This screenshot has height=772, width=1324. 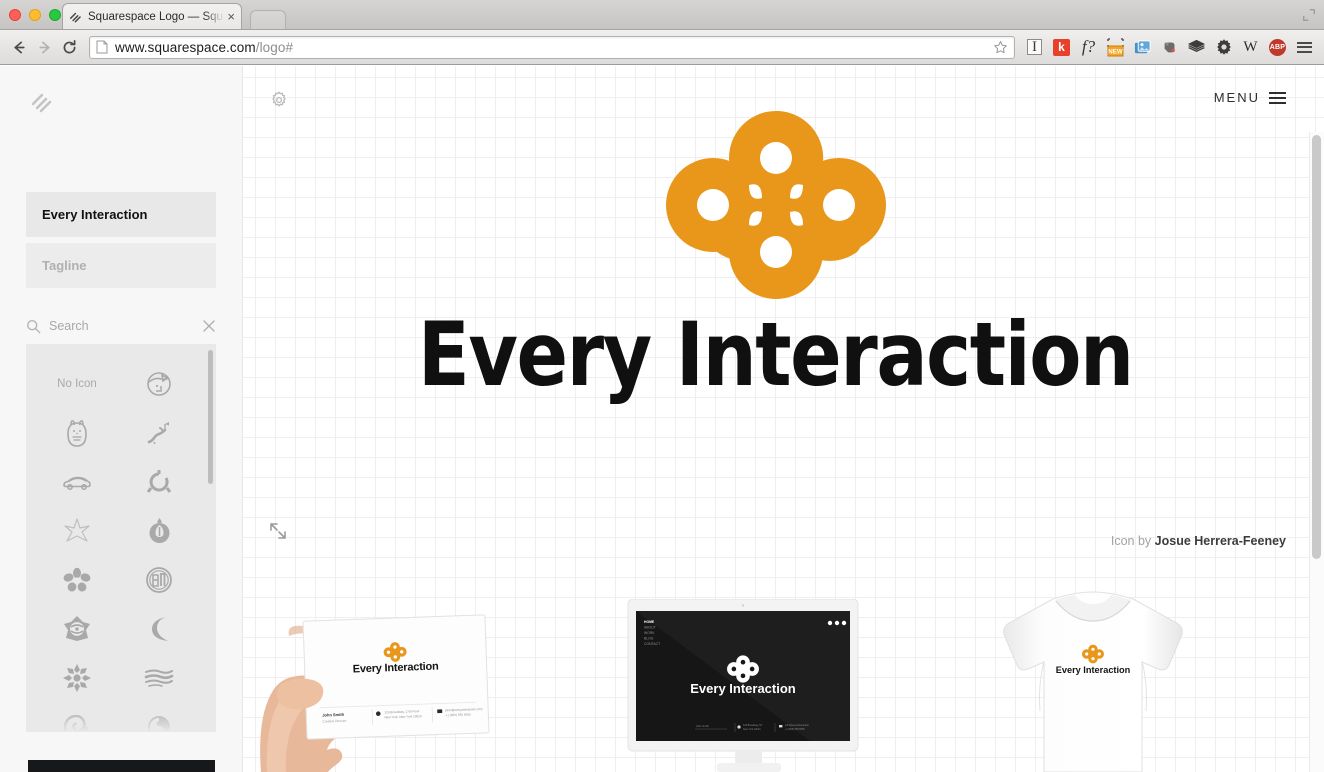 I want to click on icon-option-roundabout, so click(x=159, y=481).